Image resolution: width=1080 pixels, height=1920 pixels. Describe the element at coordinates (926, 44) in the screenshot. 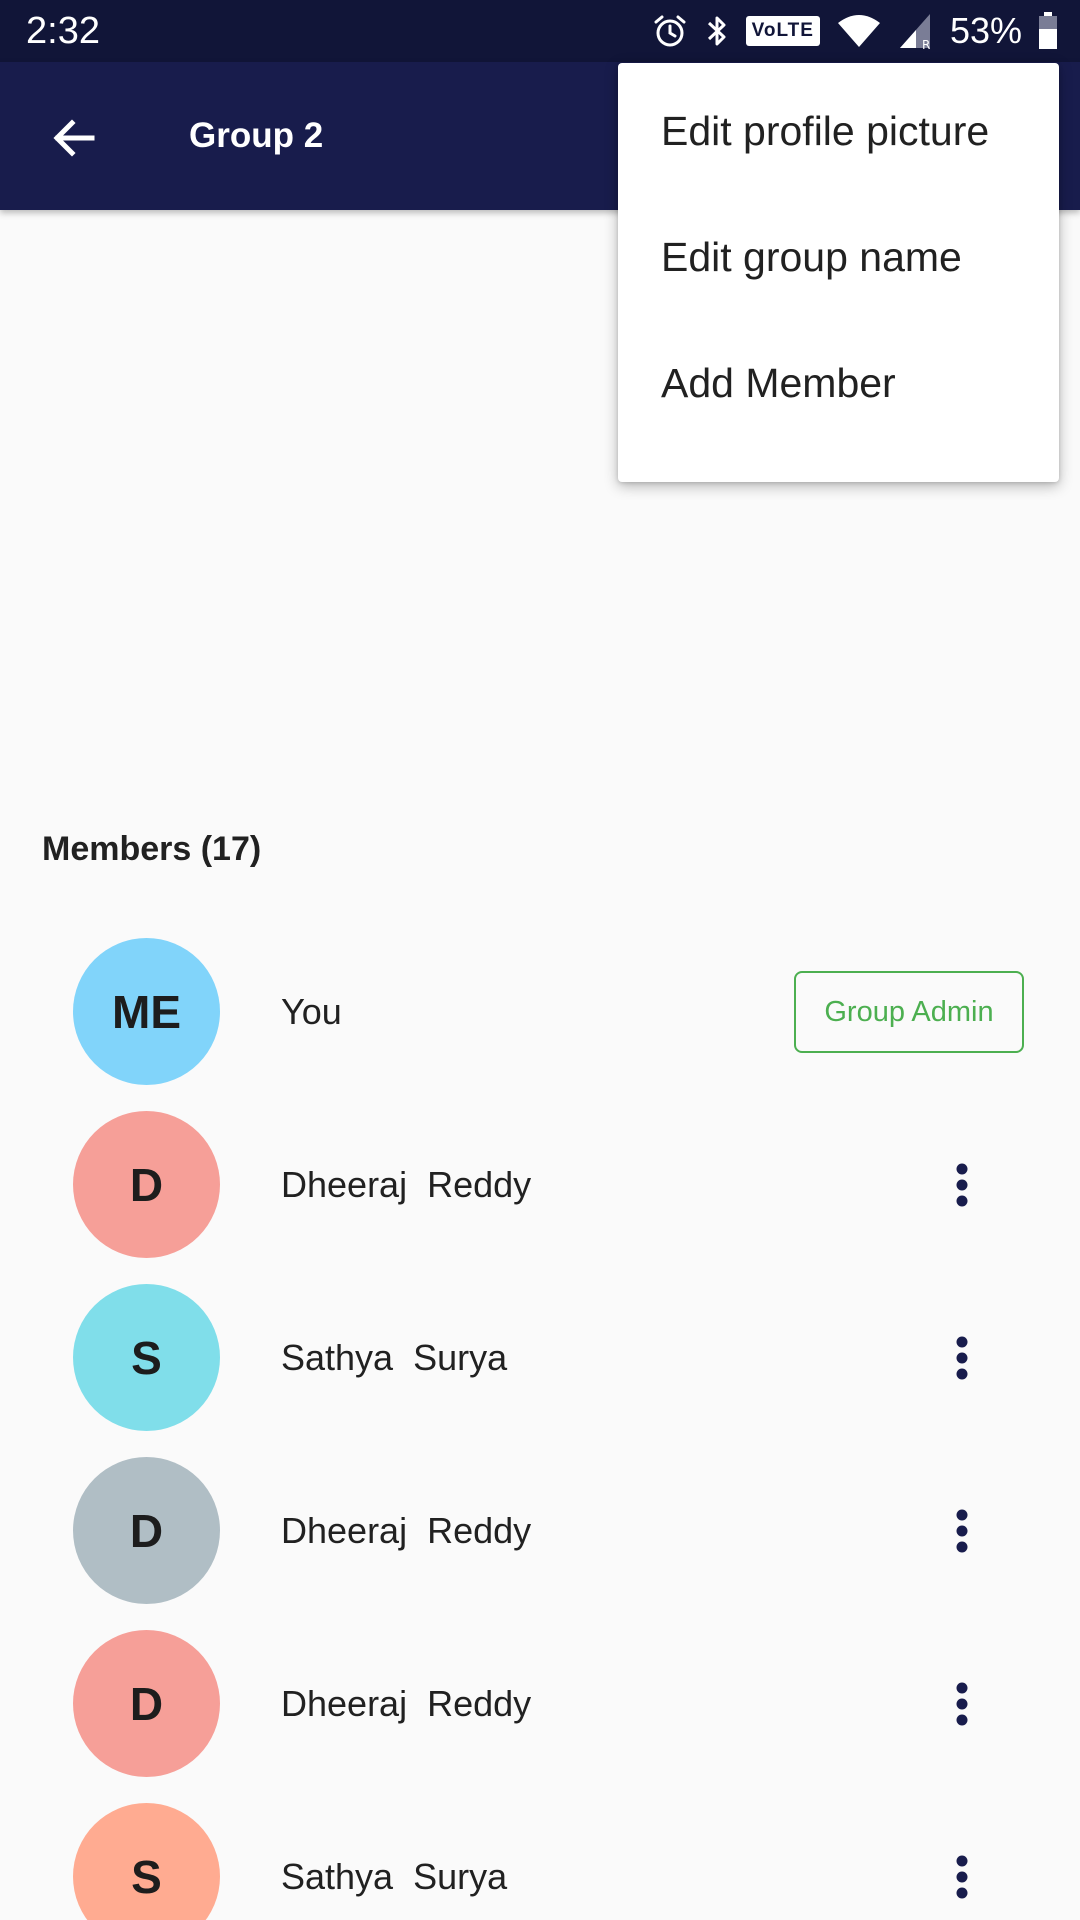

I see `svg-text: R` at that location.